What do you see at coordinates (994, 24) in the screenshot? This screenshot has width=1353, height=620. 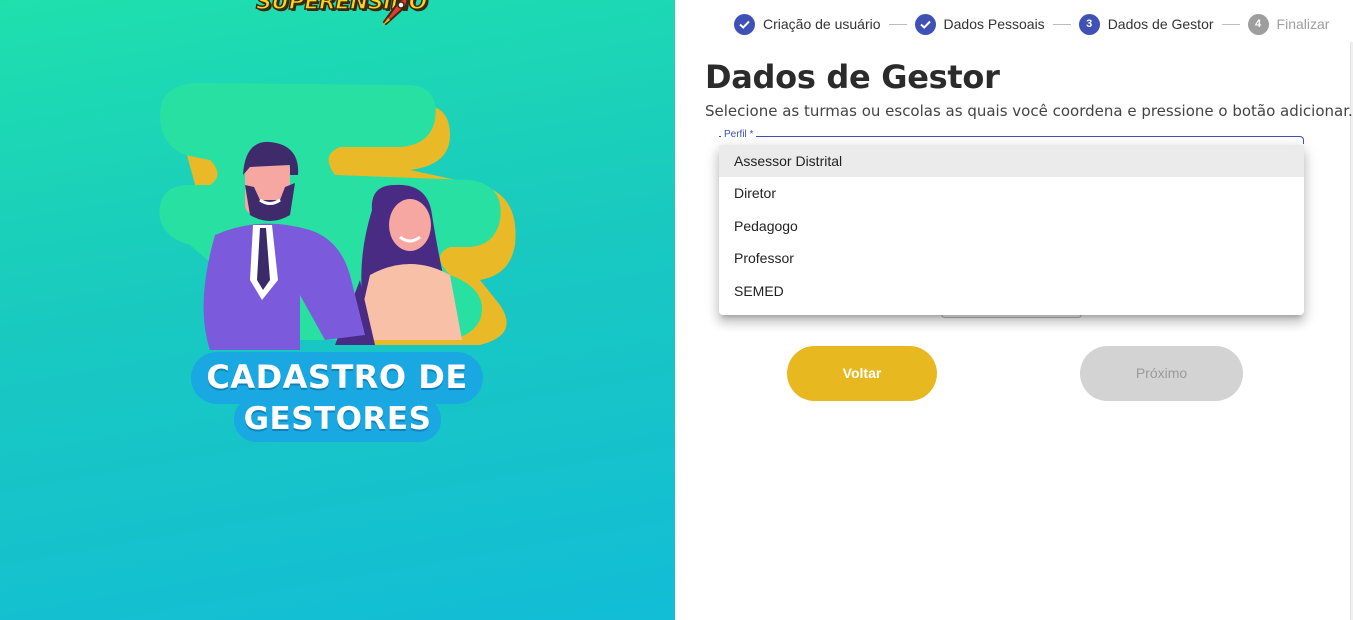 I see `step-label: Dados Pessoais` at bounding box center [994, 24].